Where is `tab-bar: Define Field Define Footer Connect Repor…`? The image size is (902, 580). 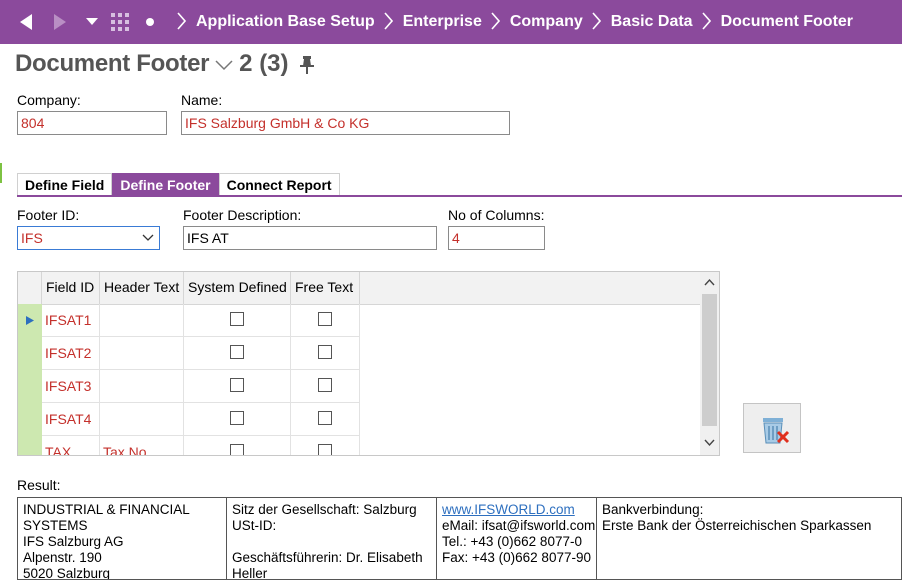
tab-bar: Define Field Define Footer Connect Repor… is located at coordinates (178, 184).